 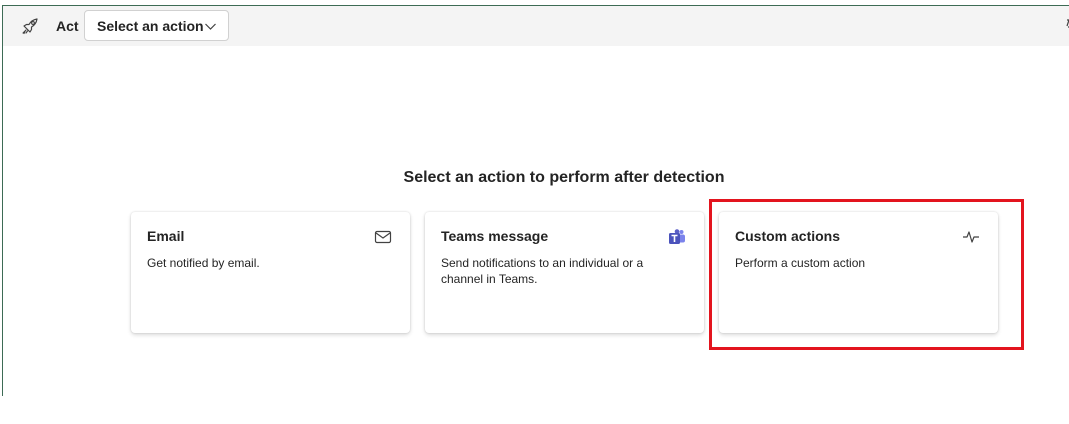 What do you see at coordinates (203, 263) in the screenshot?
I see `card-description: Get notified by email.` at bounding box center [203, 263].